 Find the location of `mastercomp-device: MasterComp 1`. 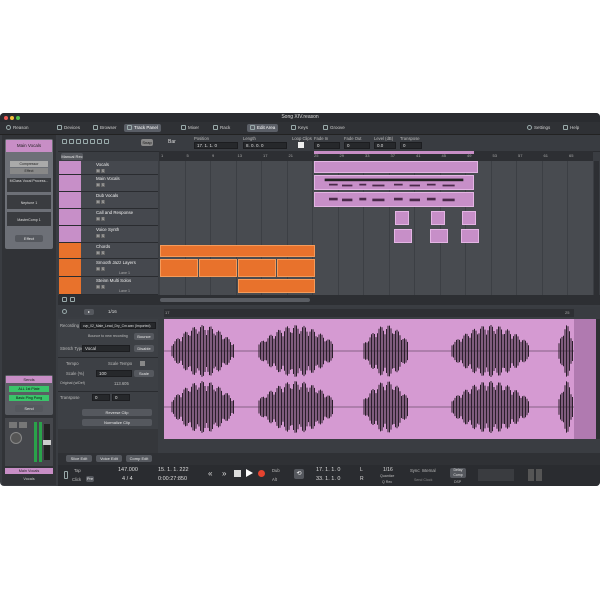

mastercomp-device: MasterComp 1 is located at coordinates (29, 219).